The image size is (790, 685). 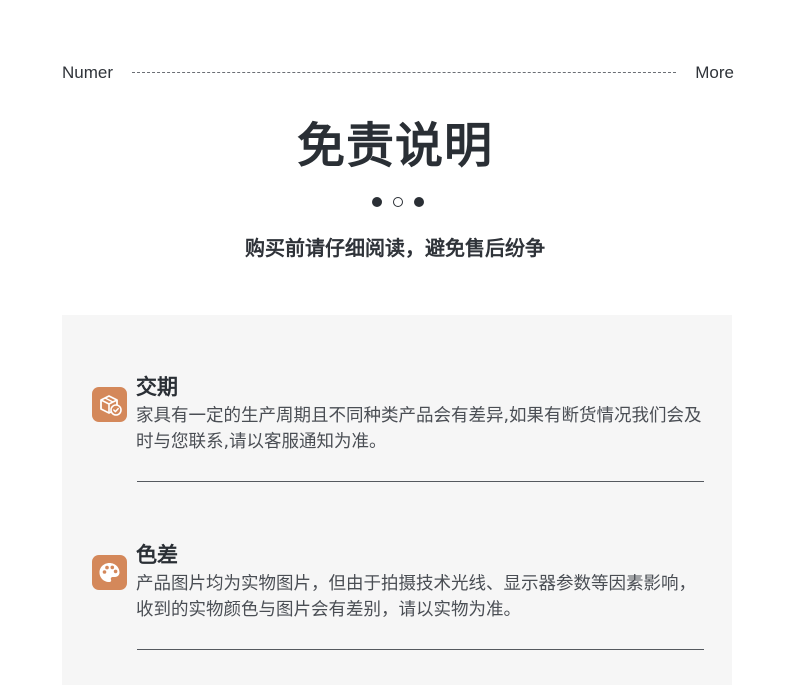 I want to click on decorative-dots, so click(x=400, y=203).